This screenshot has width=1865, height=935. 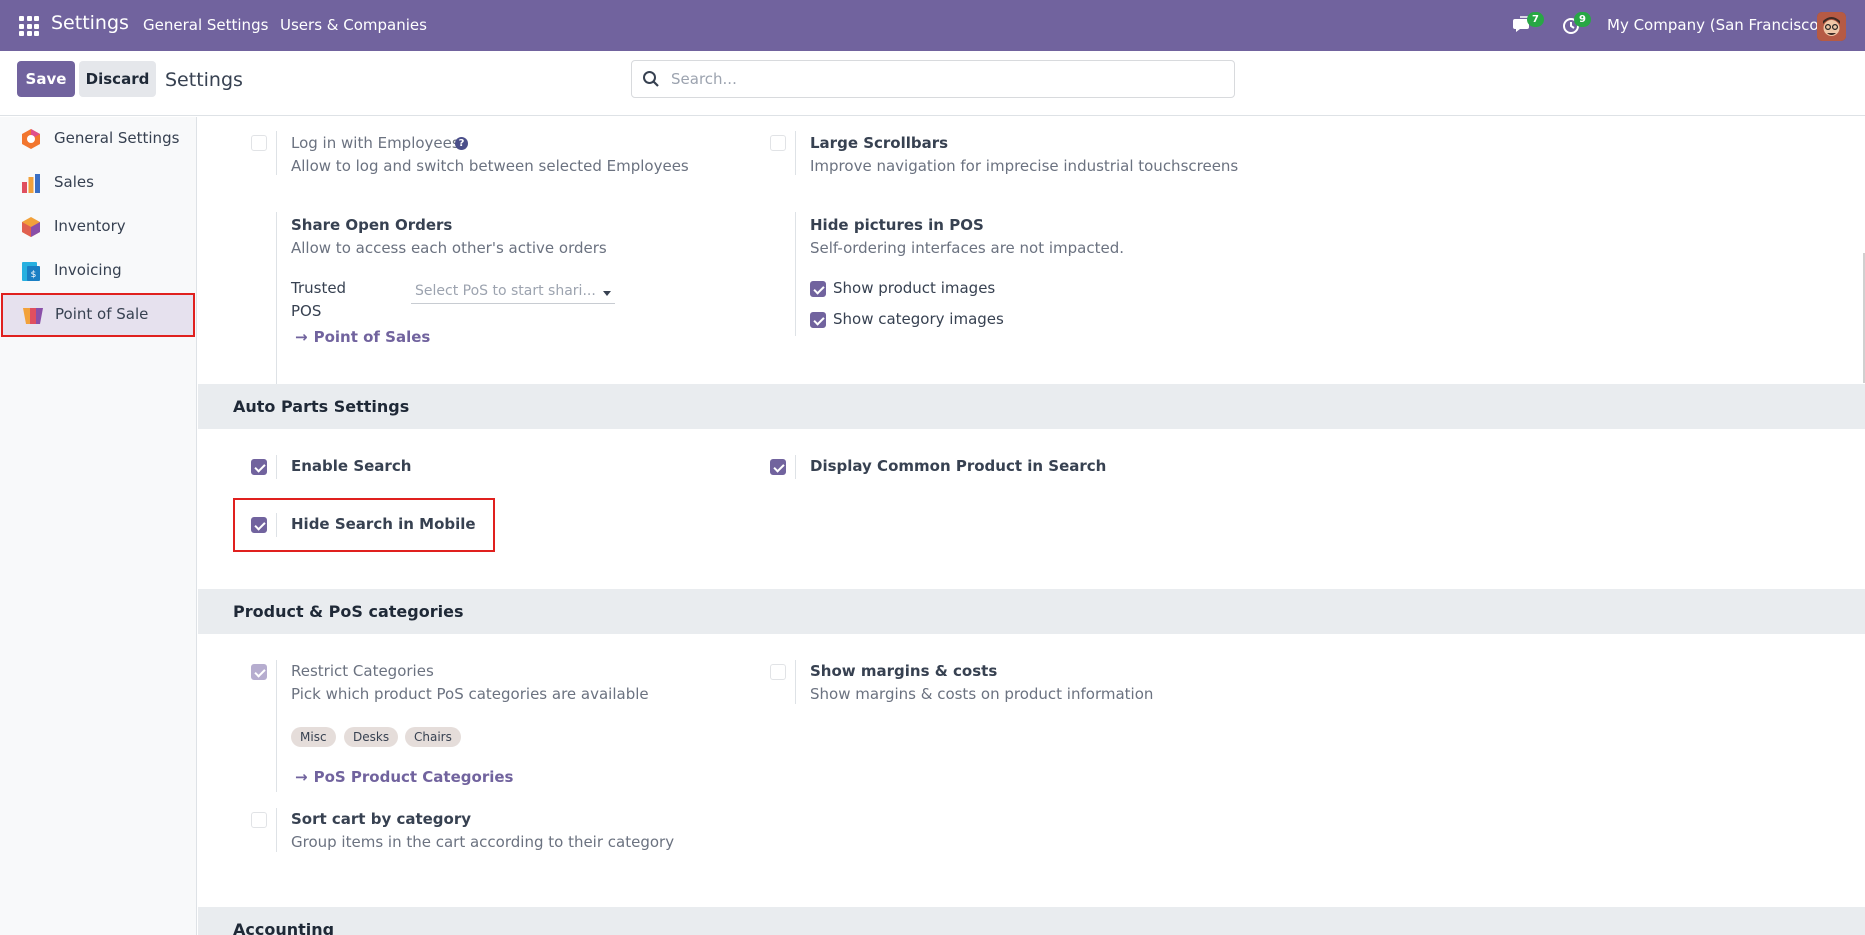 I want to click on restrict-categories-checkbox, so click(x=259, y=672).